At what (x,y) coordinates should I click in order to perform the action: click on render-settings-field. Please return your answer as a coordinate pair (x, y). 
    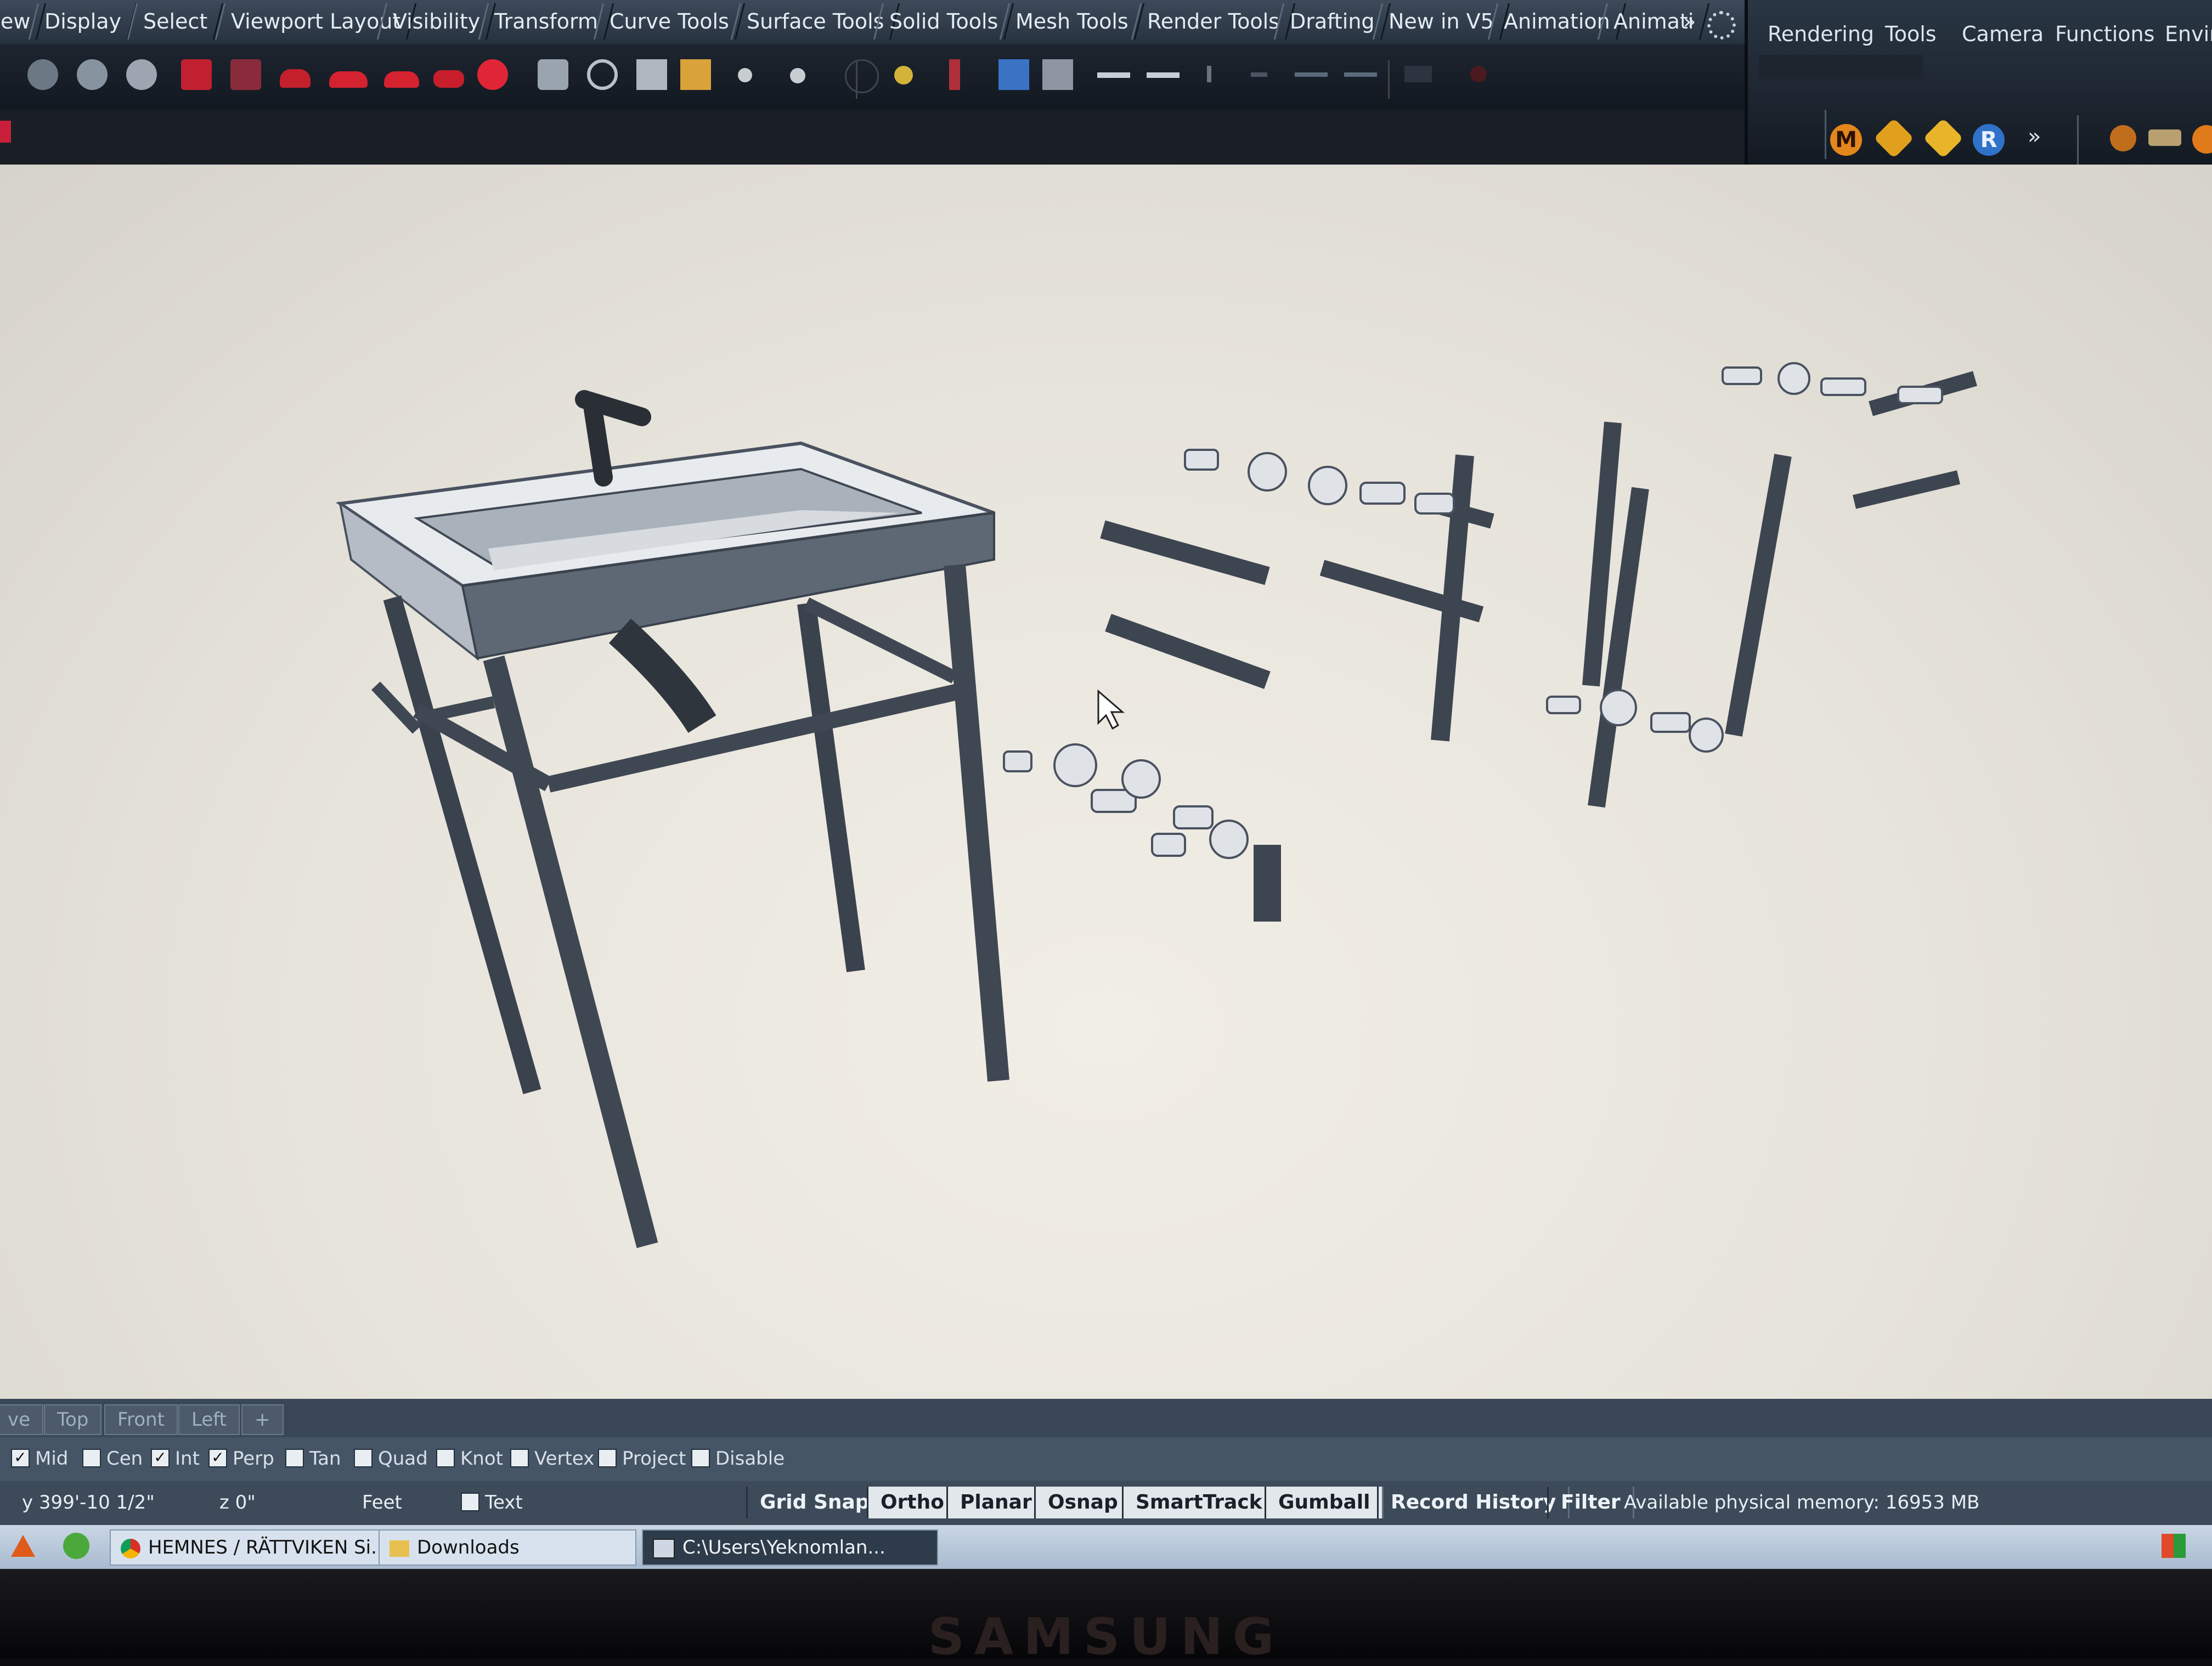
    Looking at the image, I should click on (1841, 67).